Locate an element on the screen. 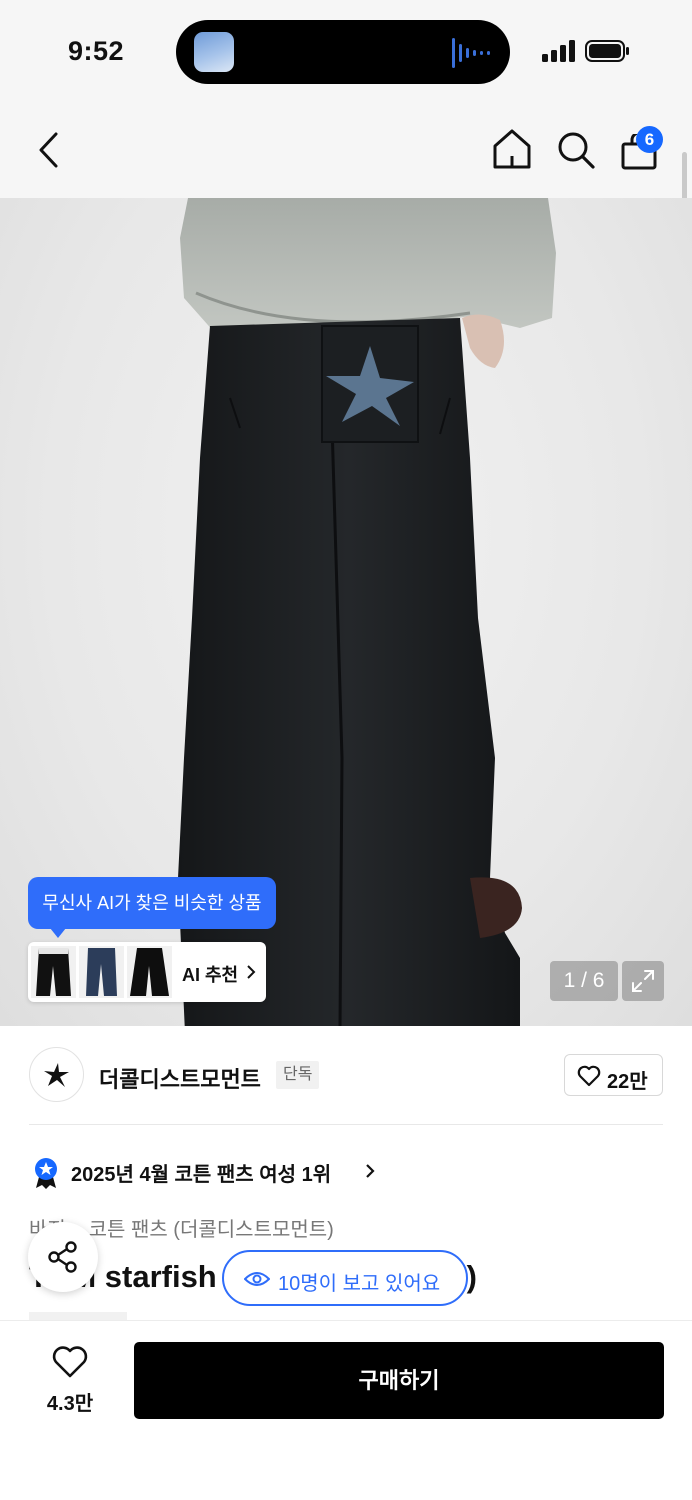 The height and width of the screenshot is (1500, 692). home-icon is located at coordinates (512, 149).